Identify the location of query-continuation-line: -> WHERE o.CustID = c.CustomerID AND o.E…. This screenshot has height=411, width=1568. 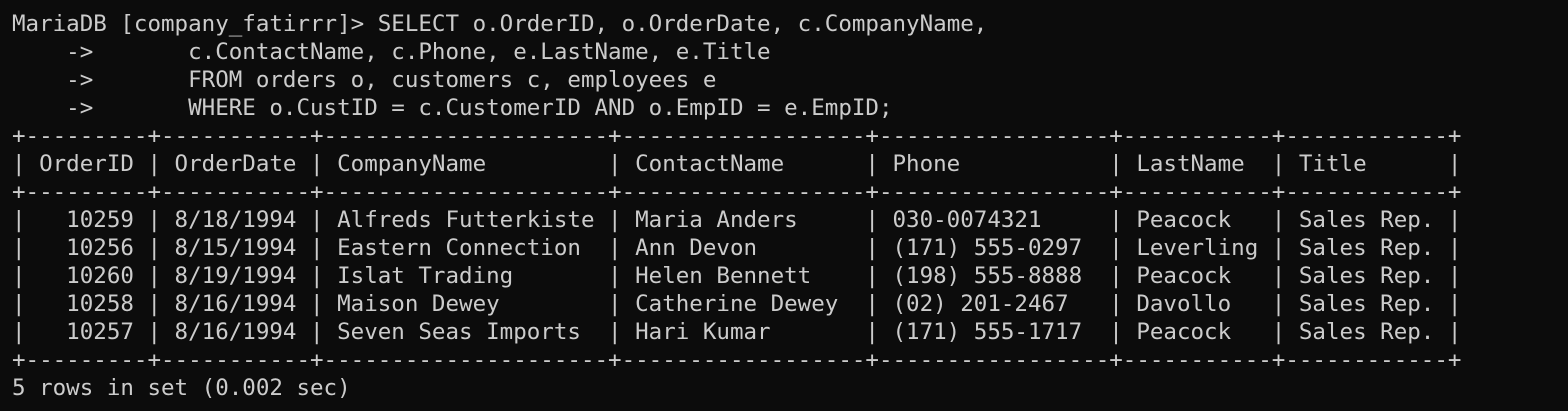
(452, 108).